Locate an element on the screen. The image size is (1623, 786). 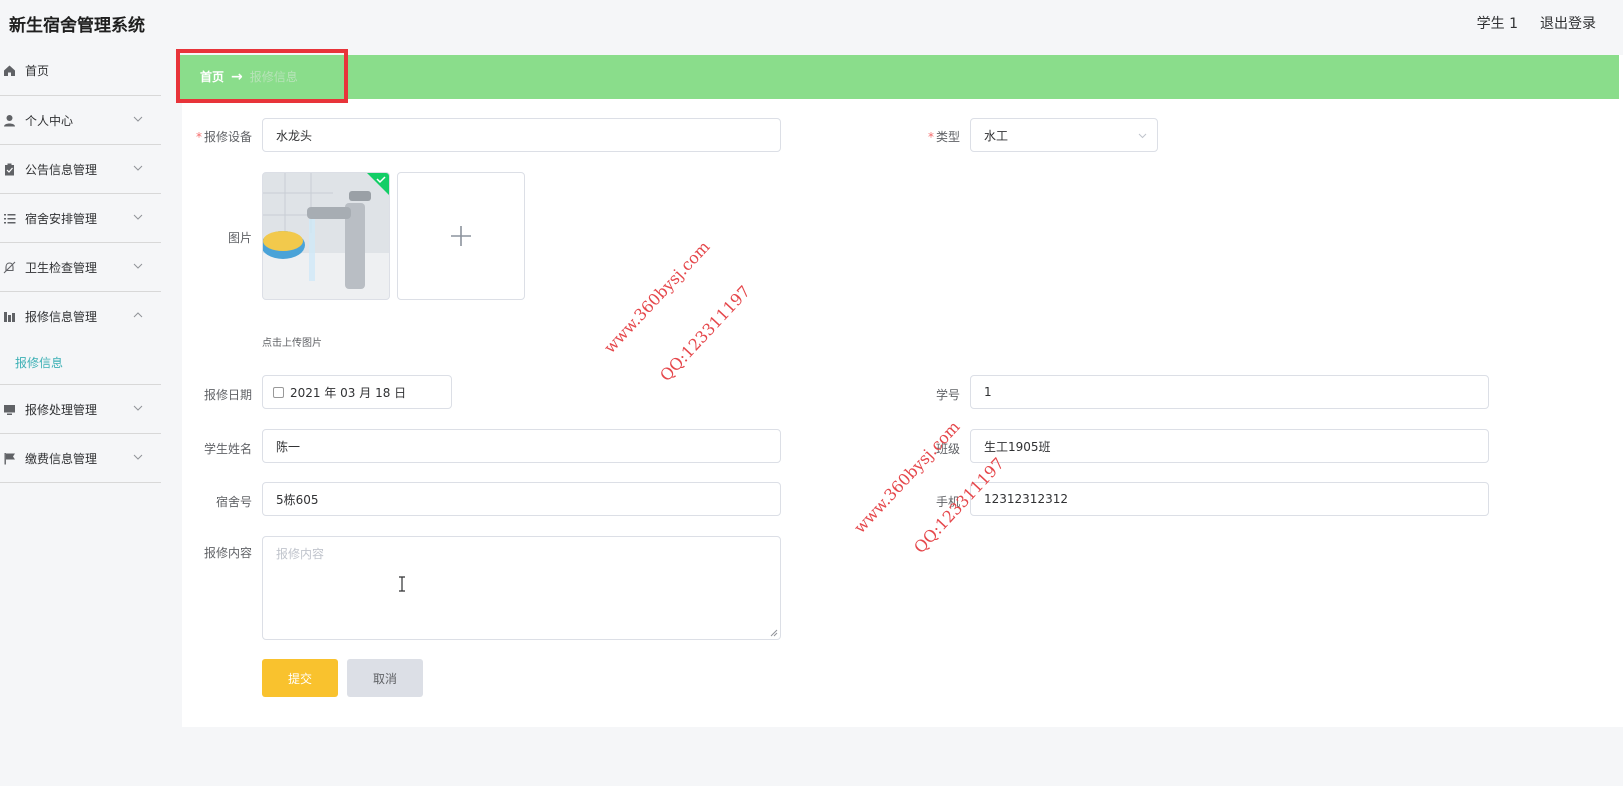
device-label: * 报修设备 is located at coordinates (223, 137).